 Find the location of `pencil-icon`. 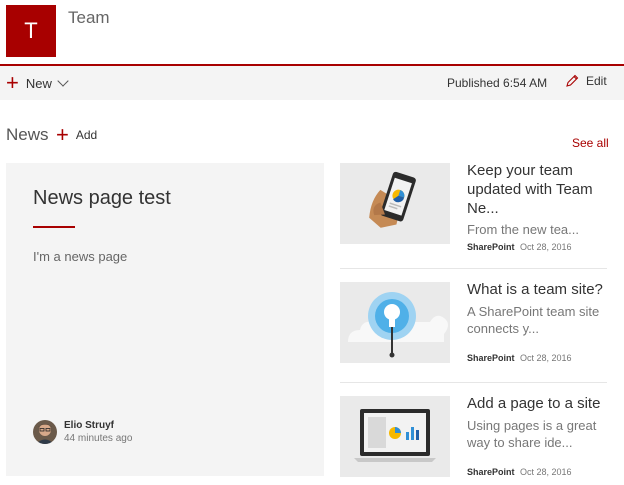

pencil-icon is located at coordinates (572, 80).